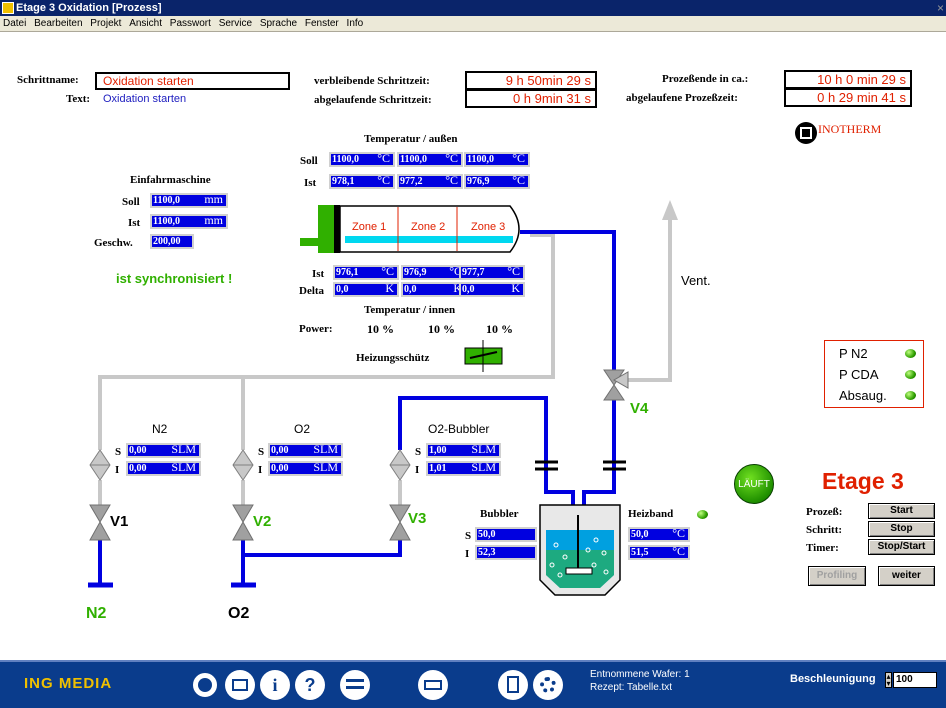  What do you see at coordinates (192, 81) in the screenshot?
I see `step-name-field: Oxidation starten` at bounding box center [192, 81].